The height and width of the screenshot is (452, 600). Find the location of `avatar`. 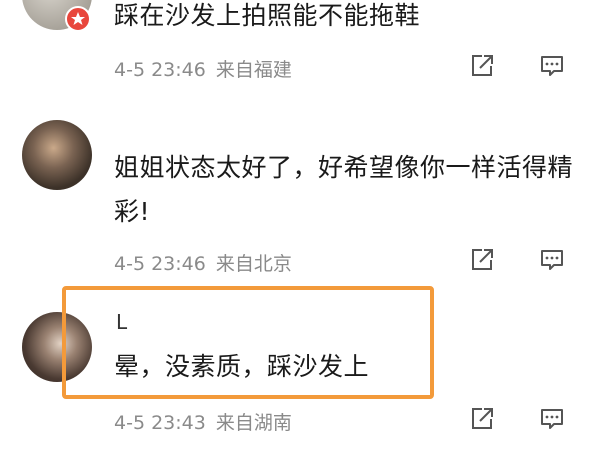

avatar is located at coordinates (57, 155).